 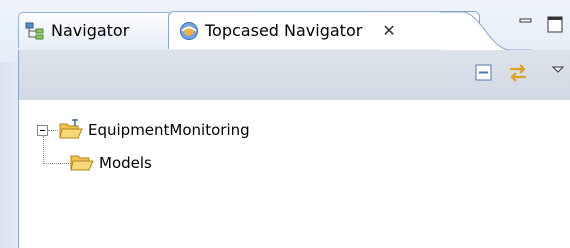 What do you see at coordinates (169, 130) in the screenshot?
I see `tree-item-label: EquipmentMonitoring` at bounding box center [169, 130].